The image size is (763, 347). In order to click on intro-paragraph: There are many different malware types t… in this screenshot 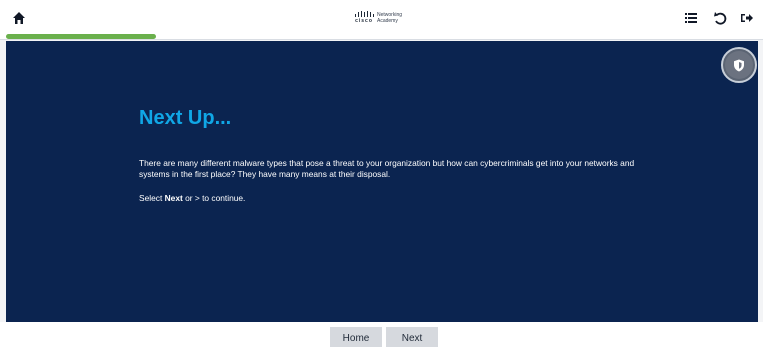, I will do `click(387, 168)`.